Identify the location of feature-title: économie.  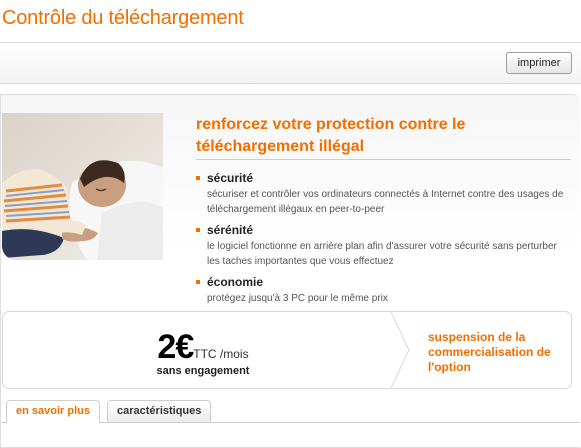
(235, 282).